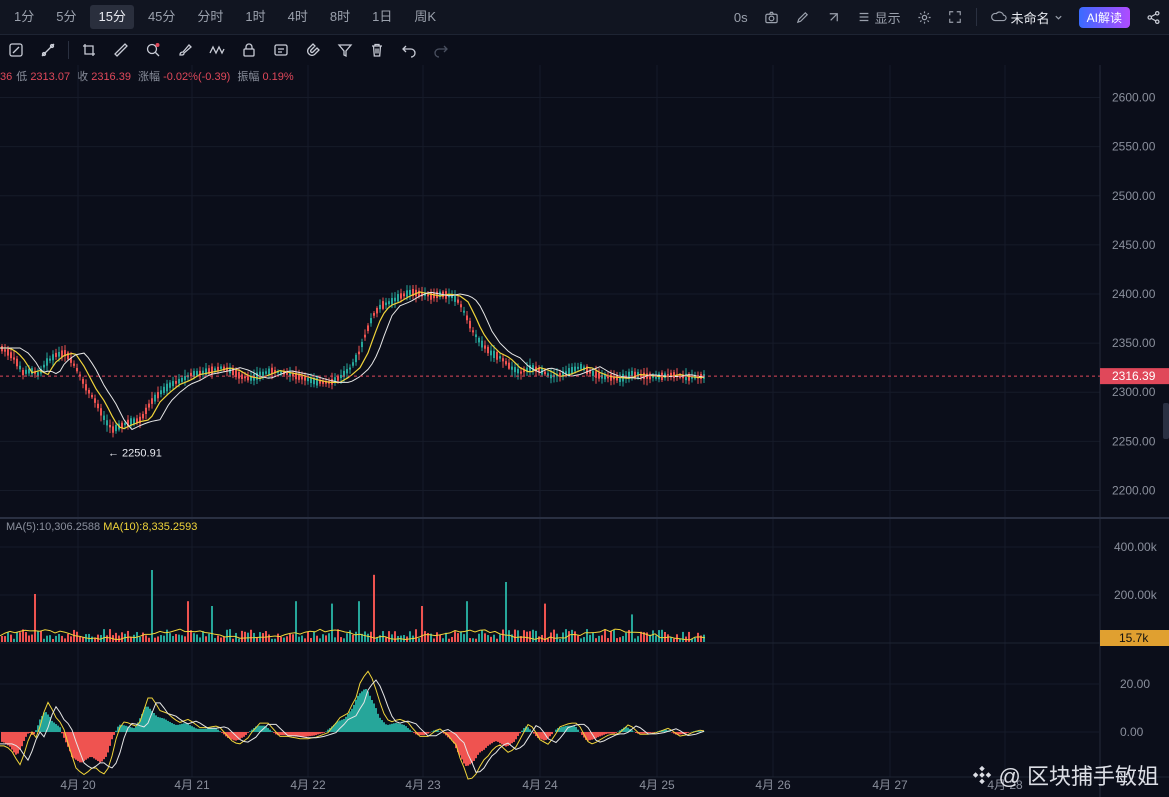 This screenshot has height=797, width=1169. What do you see at coordinates (1153, 17) in the screenshot?
I see `share-icon` at bounding box center [1153, 17].